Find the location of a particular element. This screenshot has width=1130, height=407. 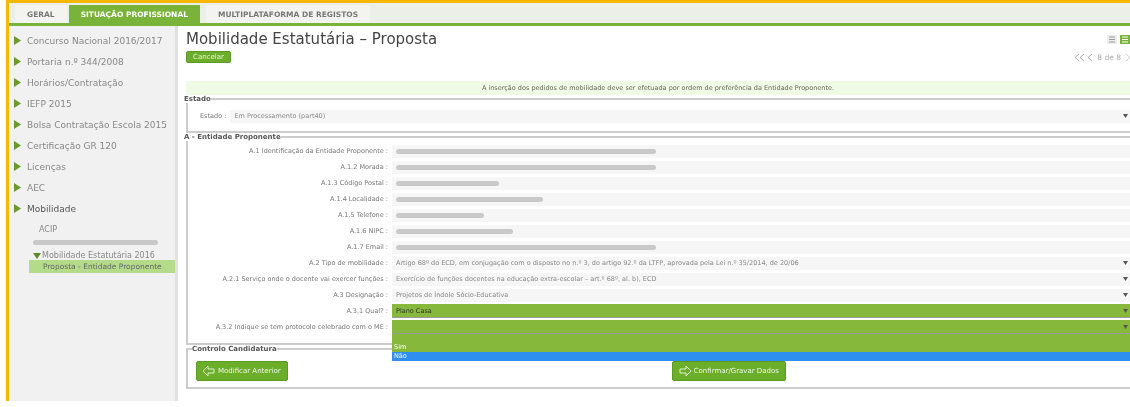

sidebar-item: Horários/Contratação is located at coordinates (92, 82).